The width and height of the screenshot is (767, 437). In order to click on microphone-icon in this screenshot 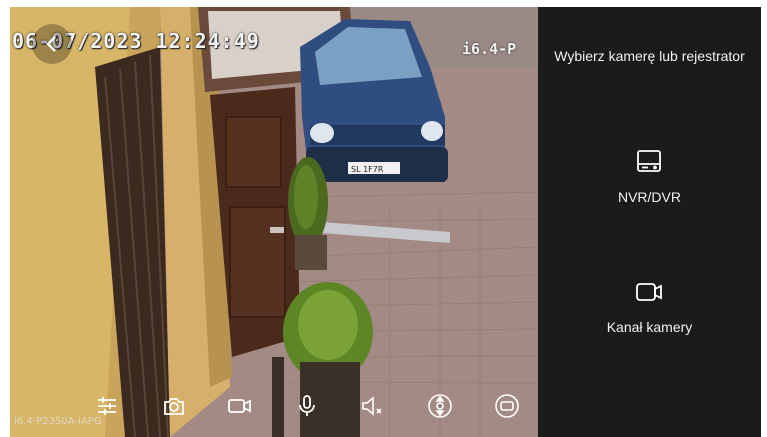, I will do `click(307, 405)`.